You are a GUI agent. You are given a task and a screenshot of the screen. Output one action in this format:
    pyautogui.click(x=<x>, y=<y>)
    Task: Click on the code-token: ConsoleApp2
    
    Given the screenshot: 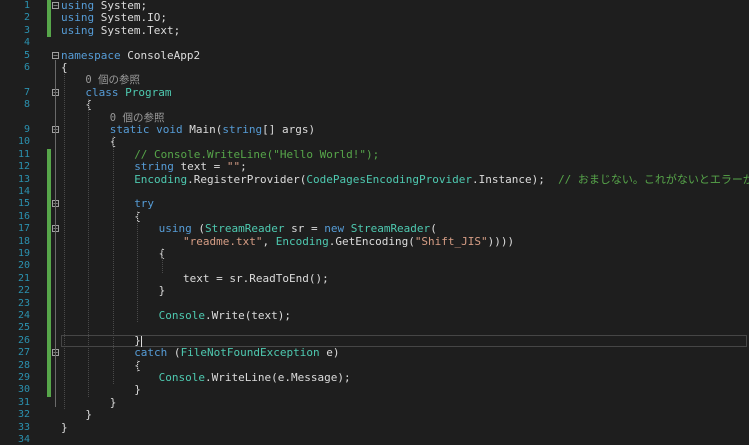 What is the action you would take?
    pyautogui.click(x=160, y=55)
    